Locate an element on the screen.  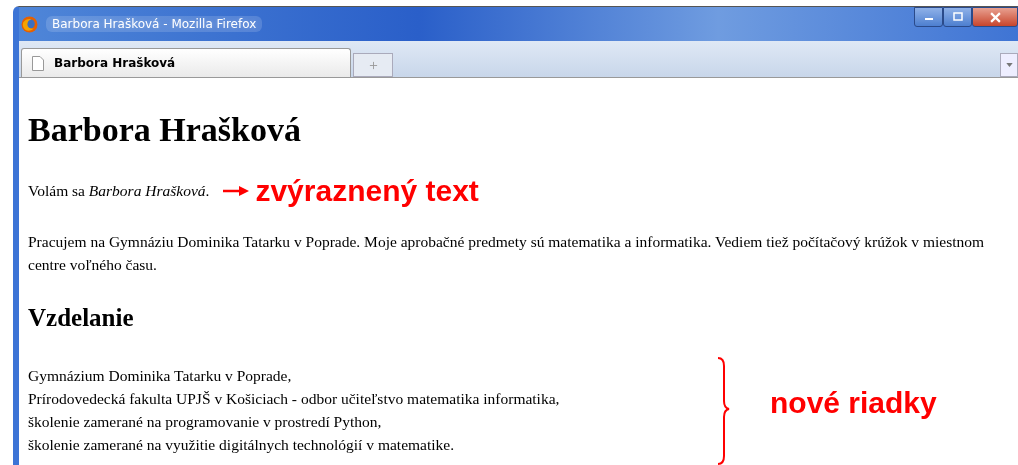
page-heading: Barbora Hrašková is located at coordinates (165, 130).